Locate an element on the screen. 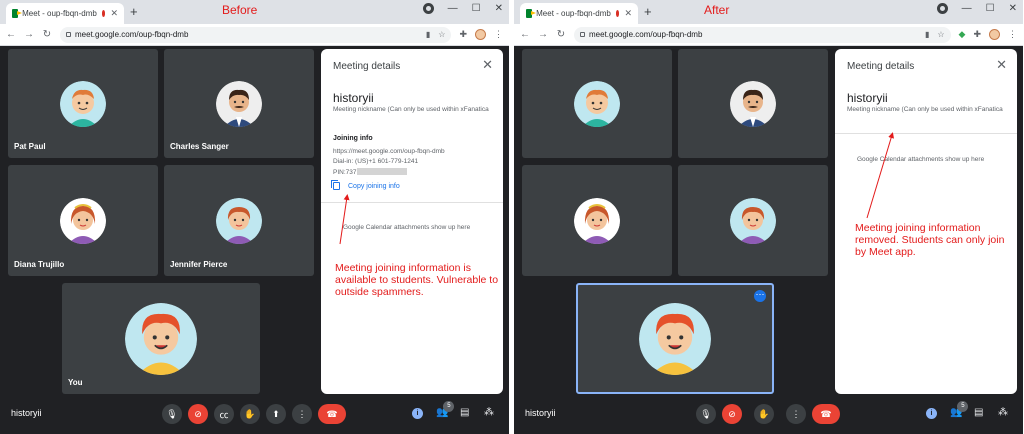 The image size is (1024, 434). participant-tile: Jennifer Pierce is located at coordinates (239, 220).